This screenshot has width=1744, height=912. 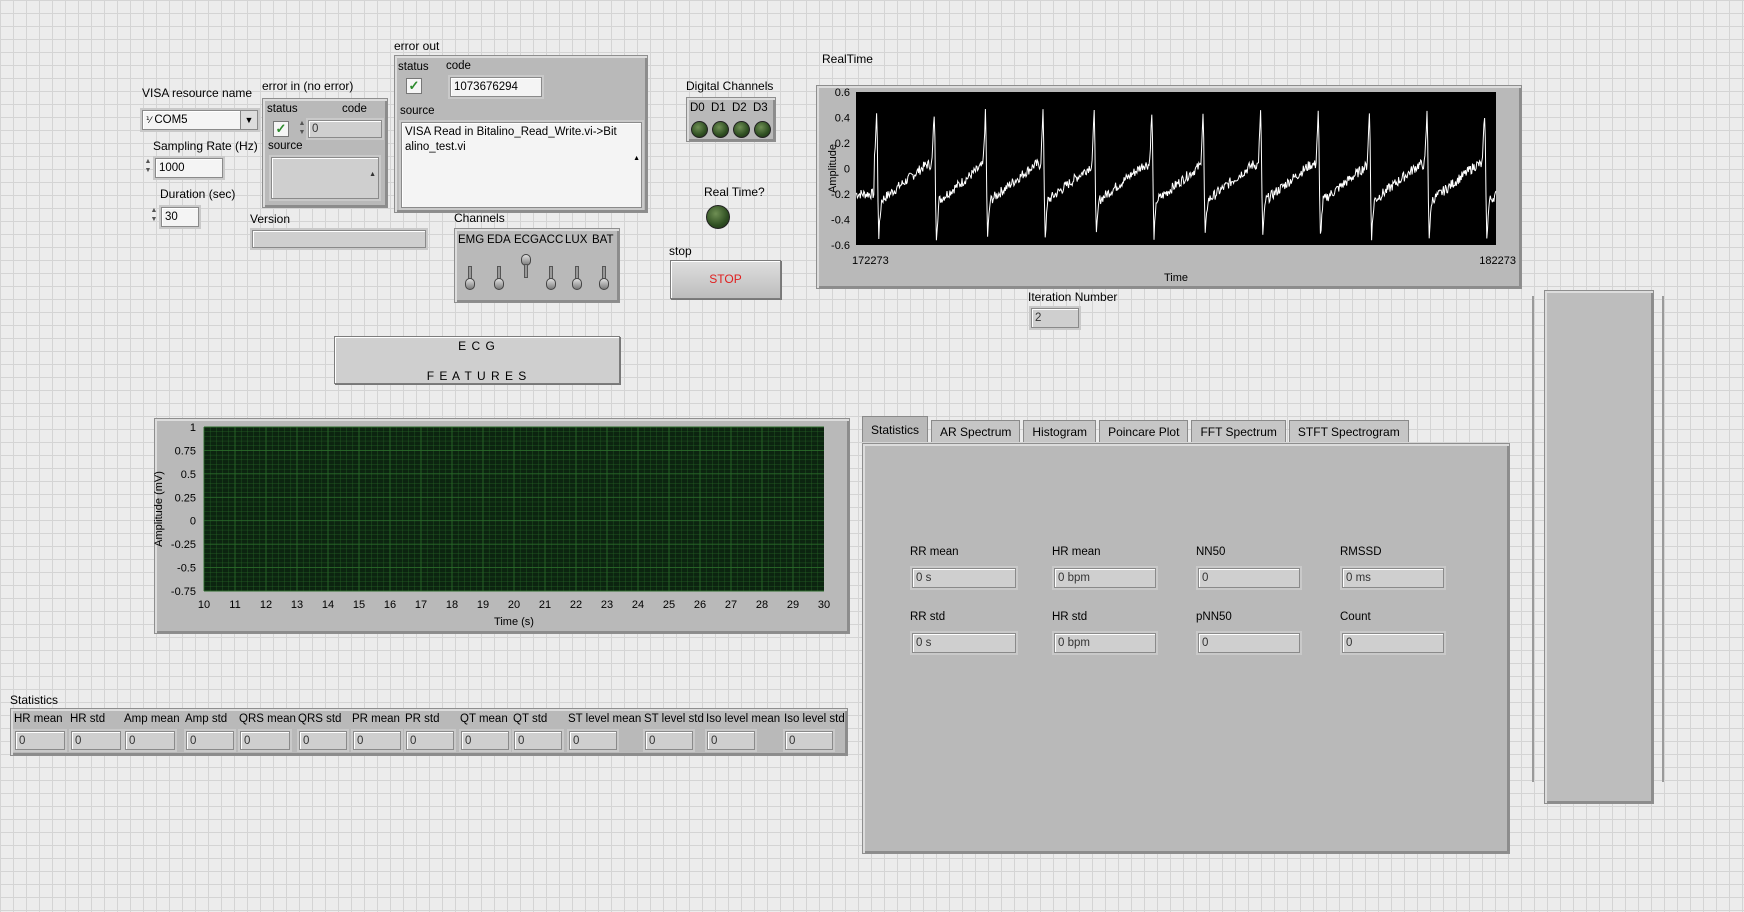 I want to click on stat-pr-mean-field: 0, so click(x=377, y=740).